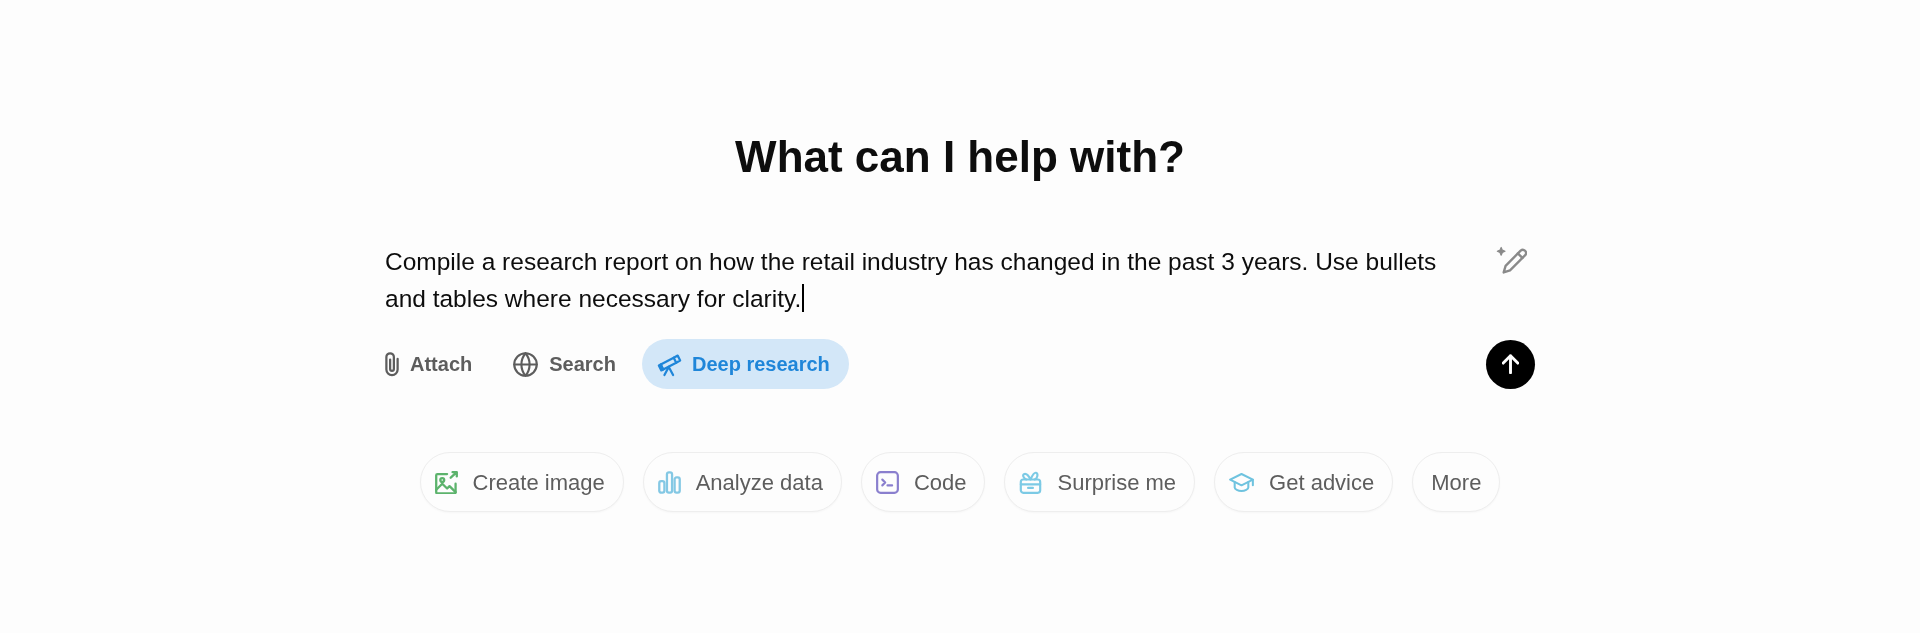 This screenshot has width=1920, height=633. Describe the element at coordinates (521, 482) in the screenshot. I see `suggestion-button: Create image` at that location.